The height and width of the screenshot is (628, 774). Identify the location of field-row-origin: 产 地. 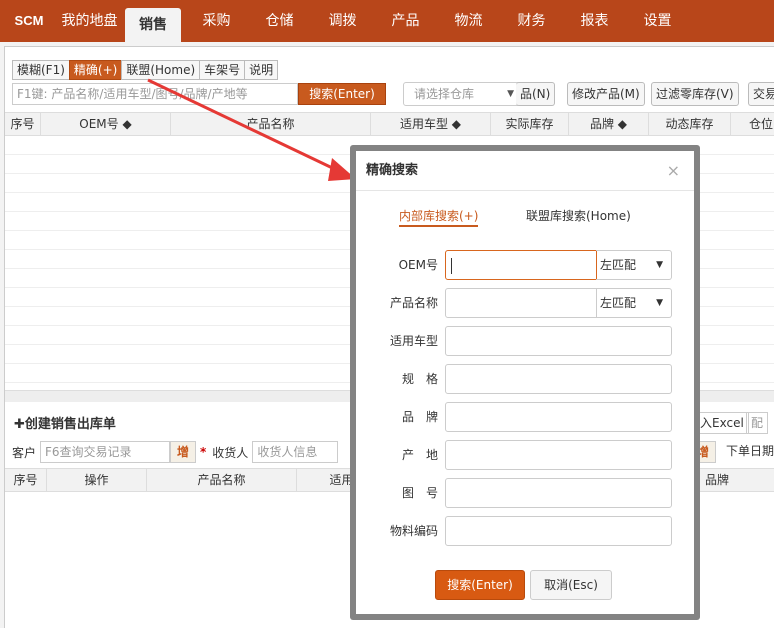
(525, 455).